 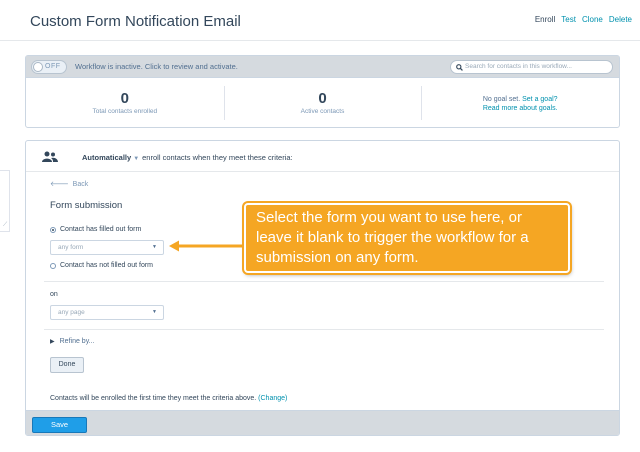 What do you see at coordinates (86, 205) in the screenshot?
I see `criteria-title: Form submission` at bounding box center [86, 205].